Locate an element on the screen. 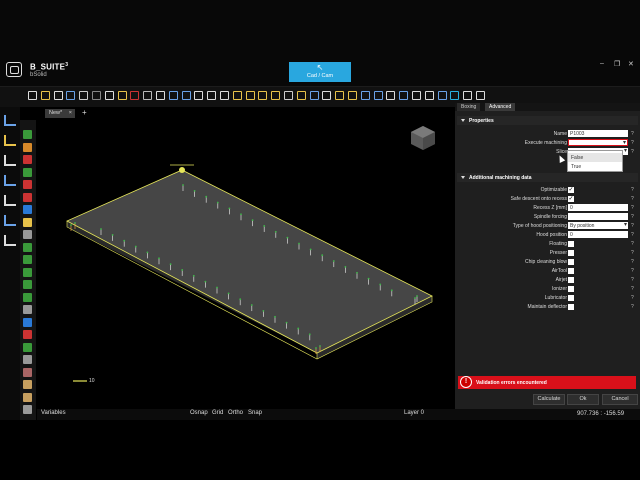 The image size is (640, 480). sphere-icon is located at coordinates (429, 95).